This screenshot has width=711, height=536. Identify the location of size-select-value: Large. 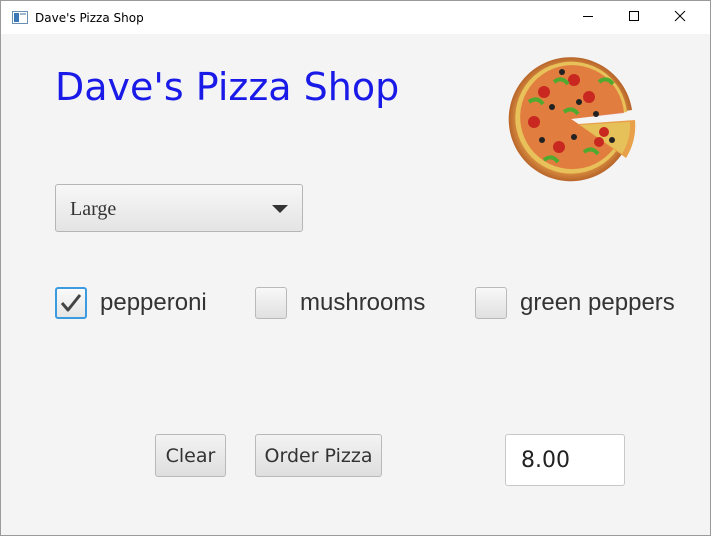
(93, 209).